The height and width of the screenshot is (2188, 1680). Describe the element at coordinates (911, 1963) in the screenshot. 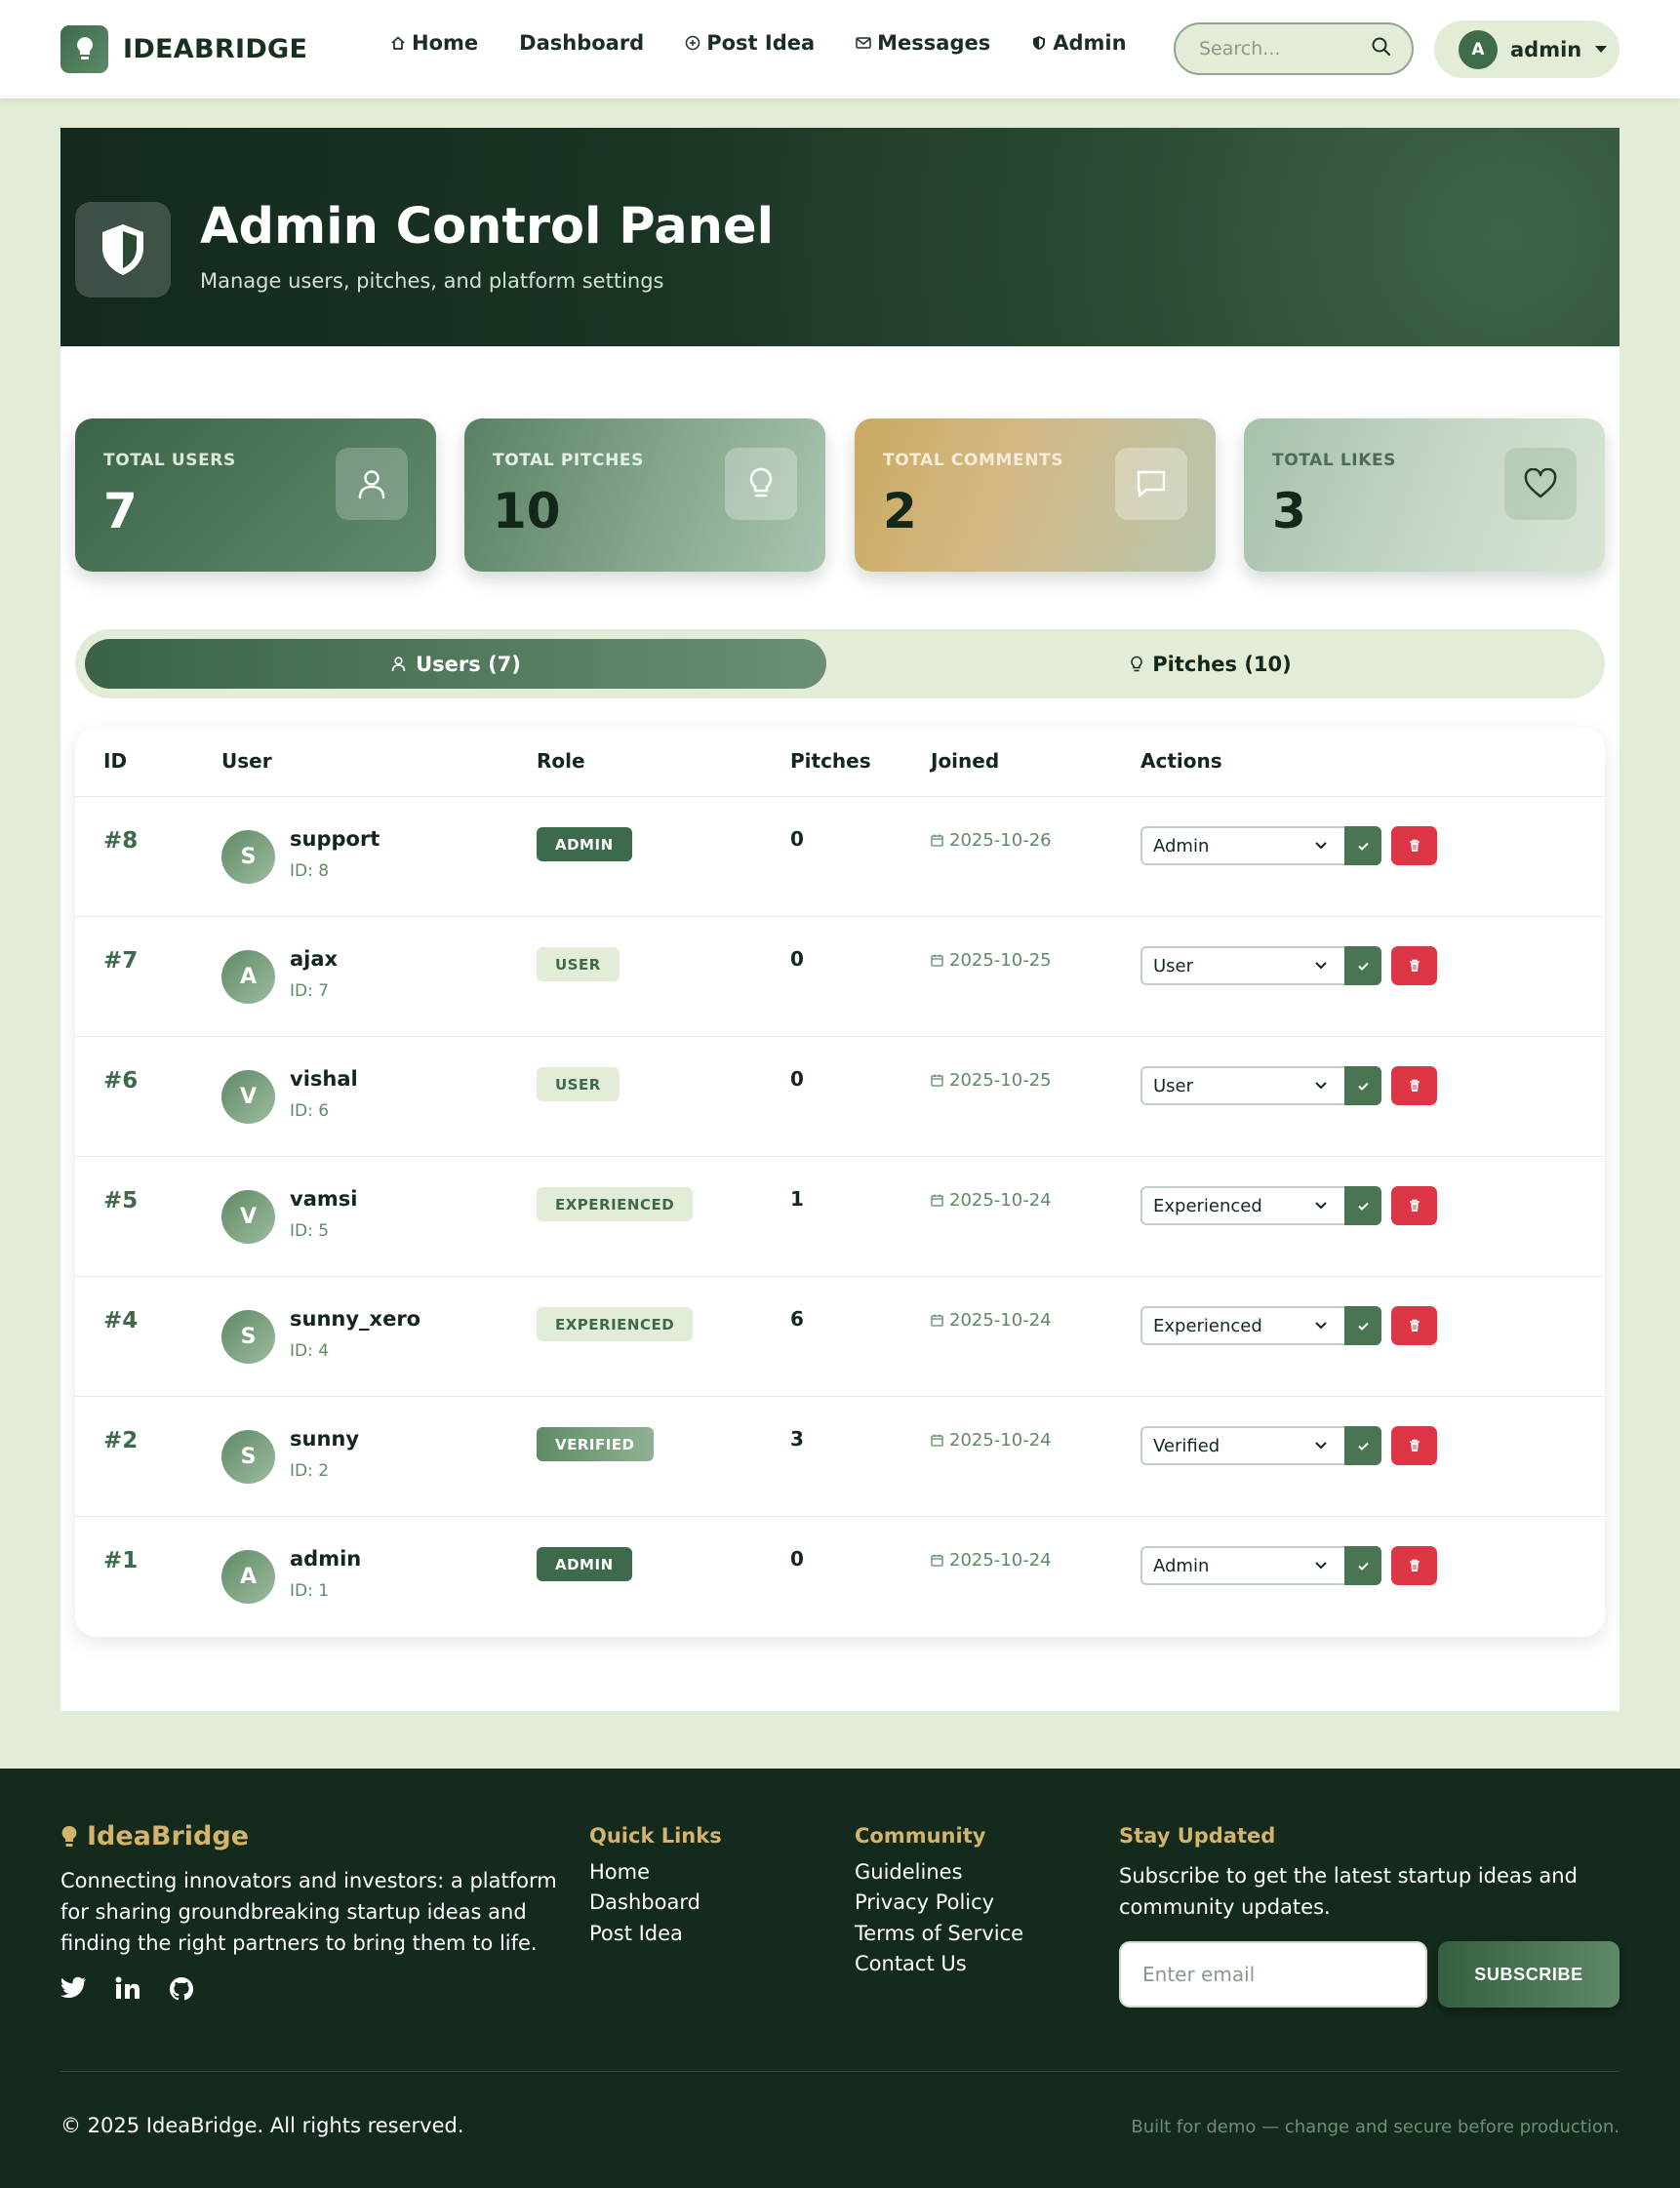

I see `footer-link-contact: Contact Us` at that location.